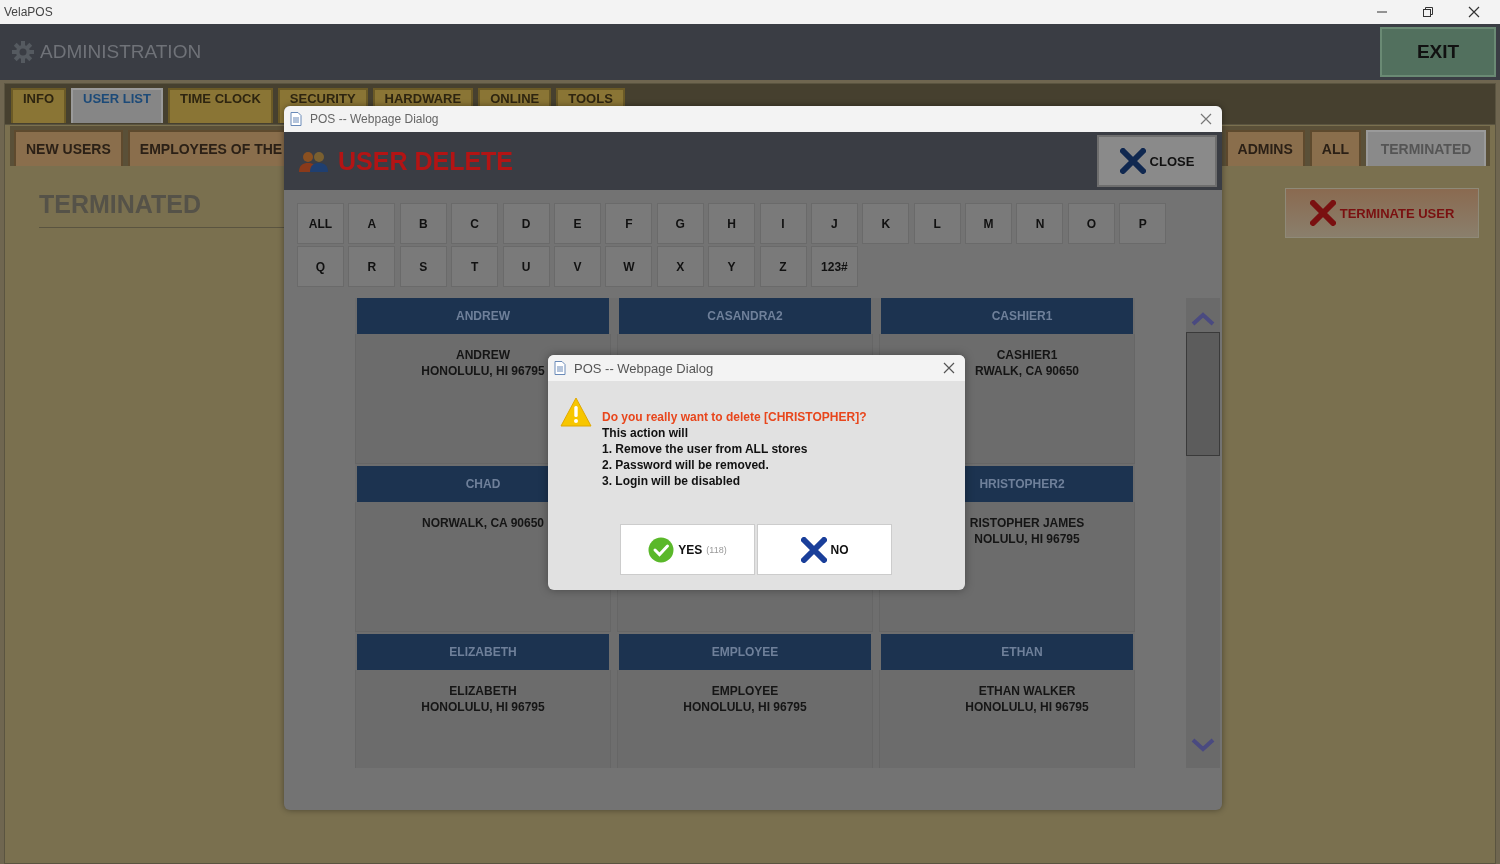 The image size is (1500, 864). I want to click on letter-button: H, so click(732, 223).